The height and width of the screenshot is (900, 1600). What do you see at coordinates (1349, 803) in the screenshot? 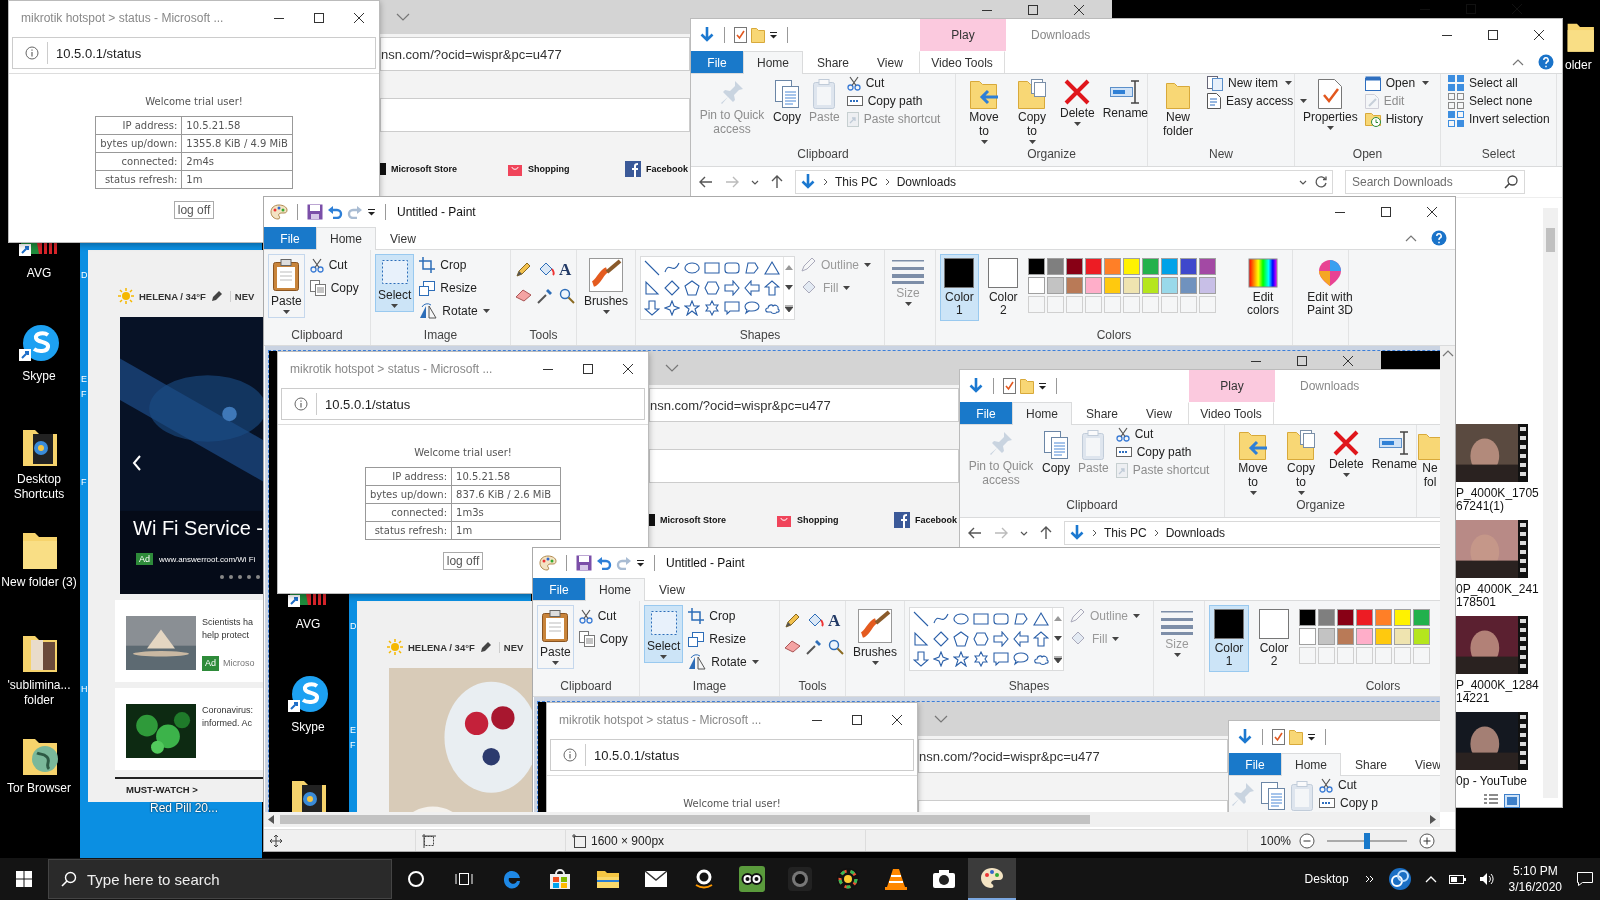
I see `copy-path-button: Copy p` at bounding box center [1349, 803].